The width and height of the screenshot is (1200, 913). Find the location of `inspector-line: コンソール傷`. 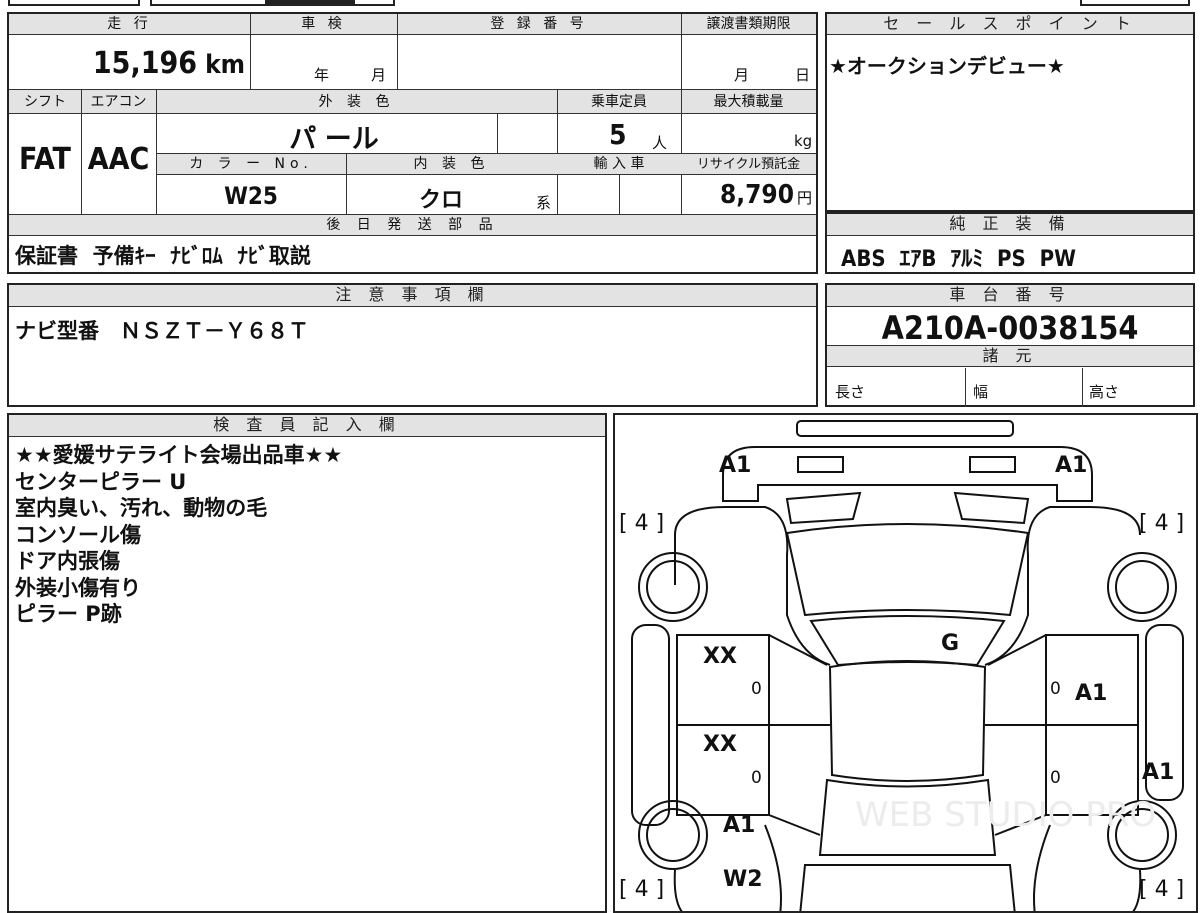

inspector-line: コンソール傷 is located at coordinates (78, 534).